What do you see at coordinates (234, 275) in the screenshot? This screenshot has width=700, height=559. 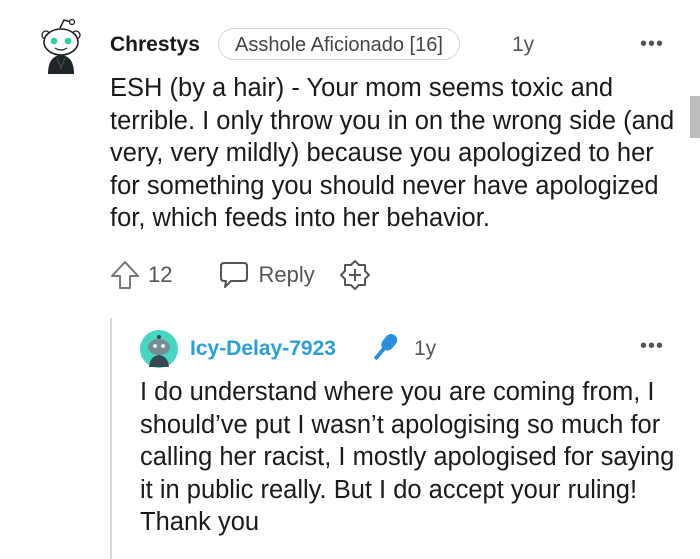 I see `reply-icon` at bounding box center [234, 275].